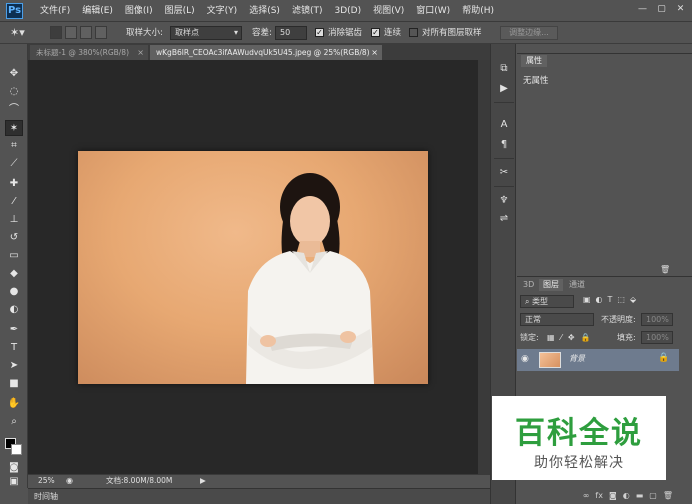  I want to click on status-menu-arrow-icon: ▶, so click(203, 481).